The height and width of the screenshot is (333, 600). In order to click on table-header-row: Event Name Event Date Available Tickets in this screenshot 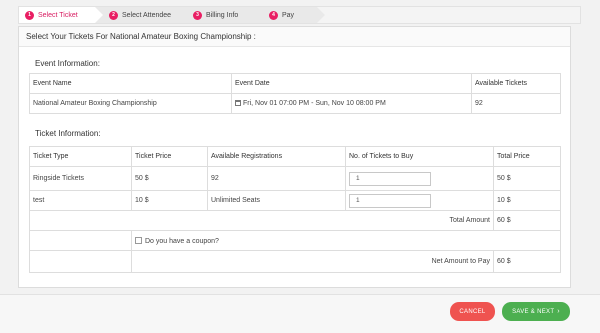, I will do `click(295, 83)`.